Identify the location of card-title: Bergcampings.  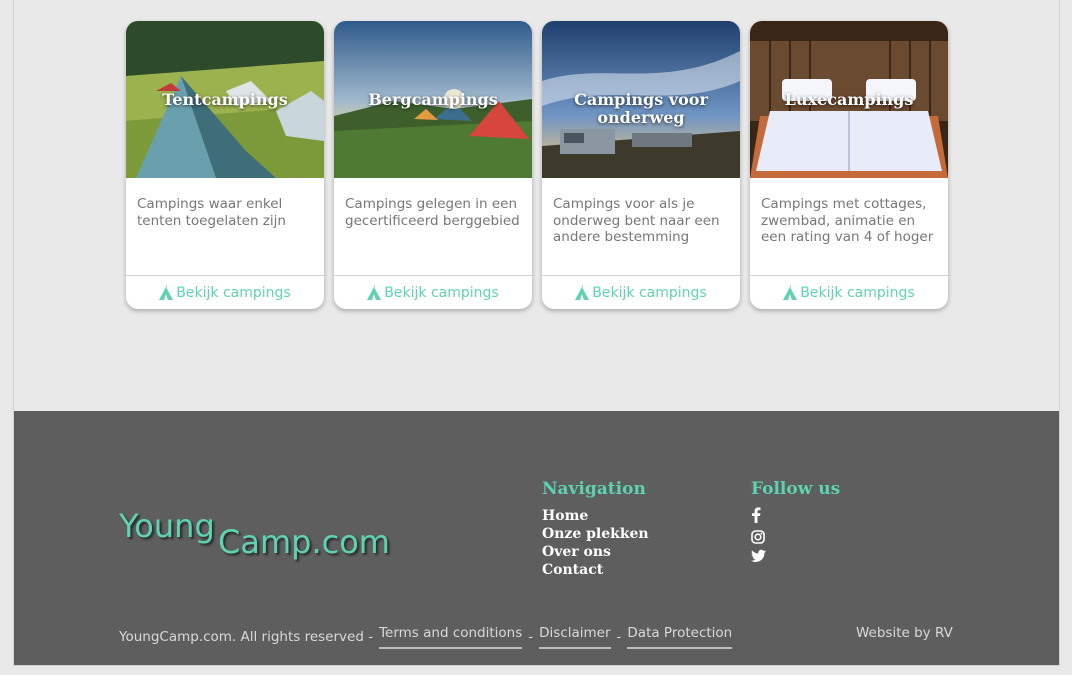
(433, 99).